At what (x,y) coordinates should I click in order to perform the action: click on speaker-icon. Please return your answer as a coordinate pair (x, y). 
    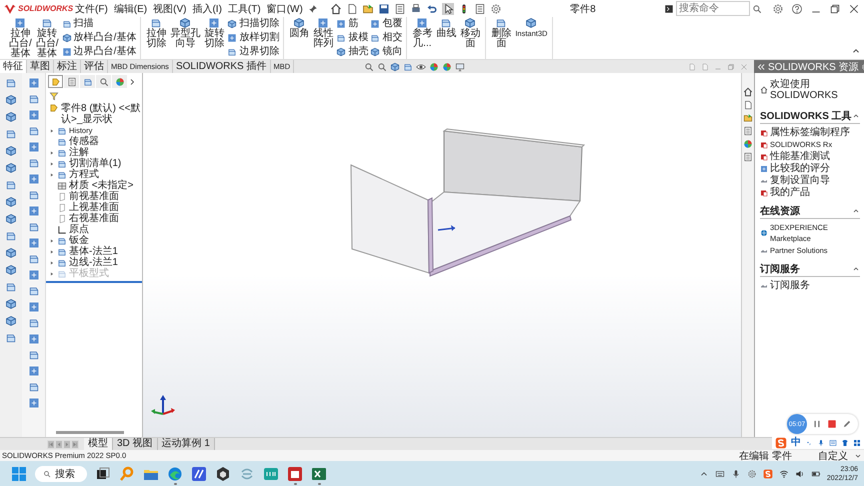
    Looking at the image, I should click on (799, 473).